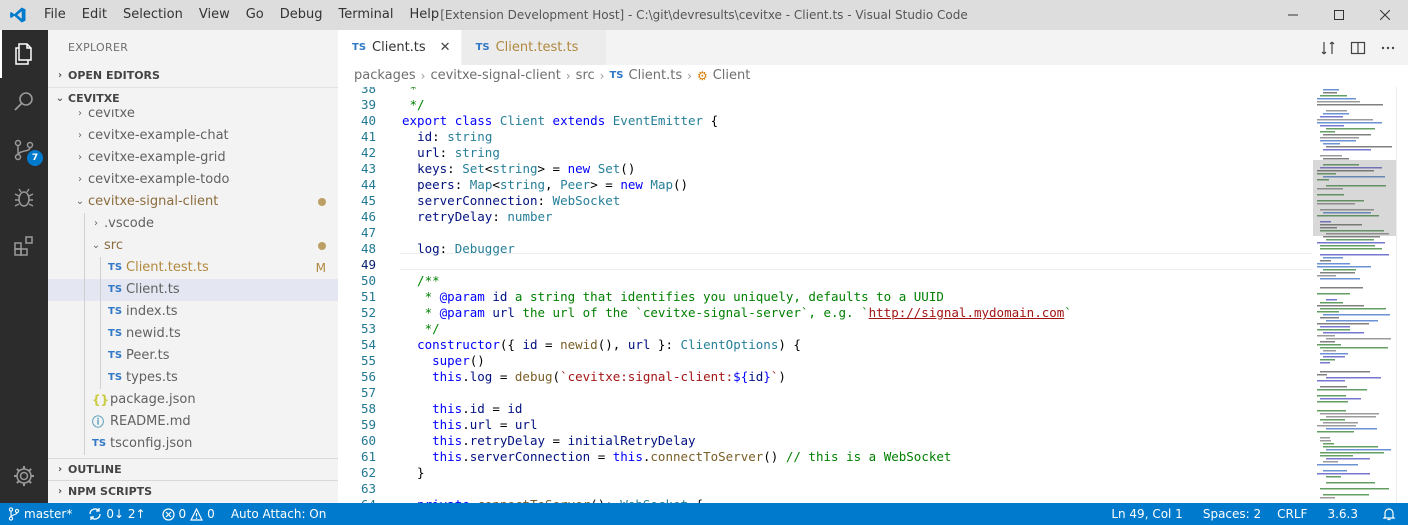 The width and height of the screenshot is (1408, 525). What do you see at coordinates (24, 150) in the screenshot?
I see `source-control-activity: 7` at bounding box center [24, 150].